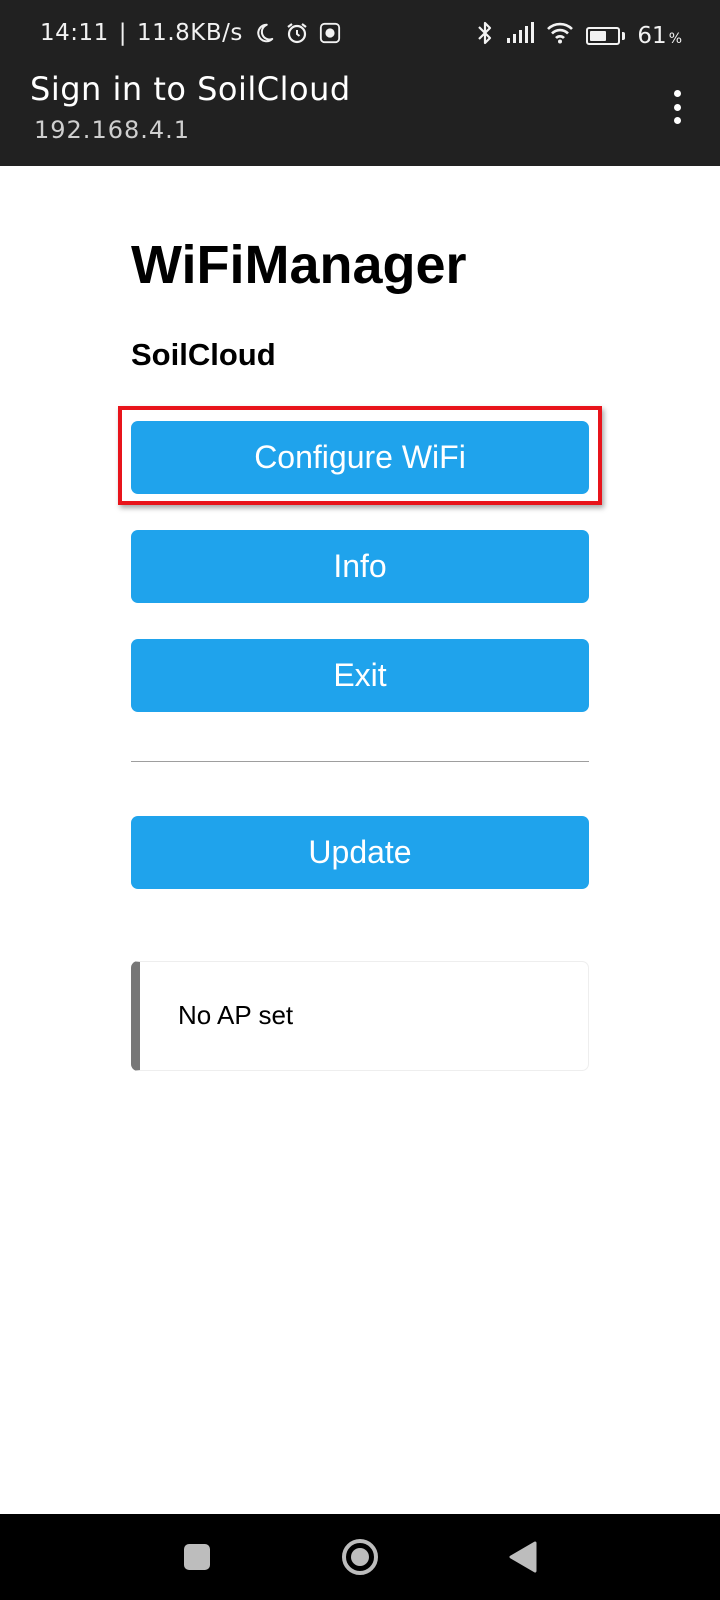 The width and height of the screenshot is (720, 1600). I want to click on status-message-box: No AP set, so click(360, 1016).